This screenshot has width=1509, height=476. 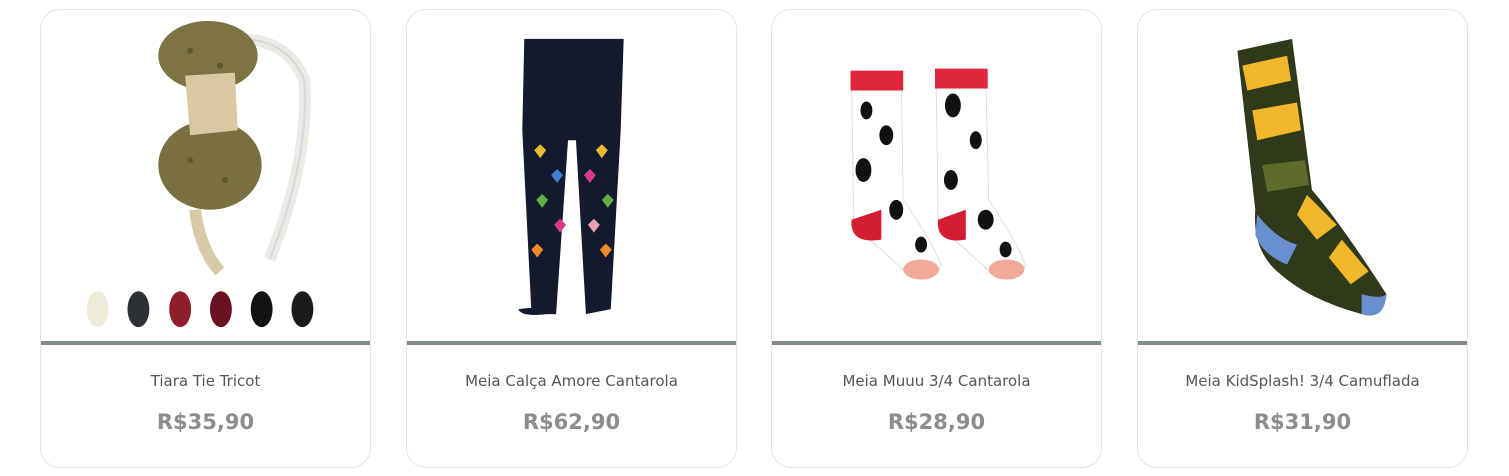 What do you see at coordinates (571, 422) in the screenshot?
I see `product-price: R$62,90` at bounding box center [571, 422].